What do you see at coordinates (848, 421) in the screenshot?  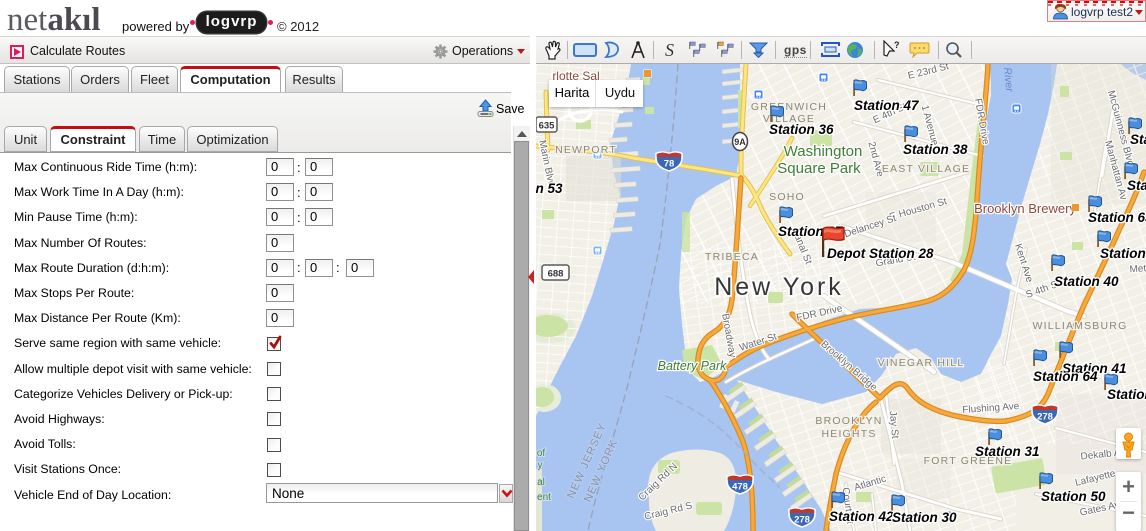 I see `svg-text: BROOKLYN` at bounding box center [848, 421].